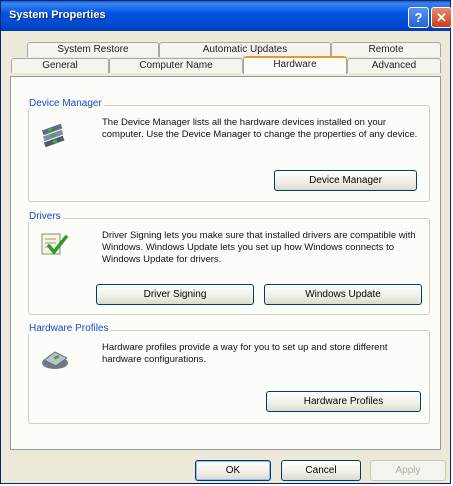 This screenshot has height=486, width=453. Describe the element at coordinates (65, 103) in the screenshot. I see `device-manager-group-title: Device Manager` at that location.